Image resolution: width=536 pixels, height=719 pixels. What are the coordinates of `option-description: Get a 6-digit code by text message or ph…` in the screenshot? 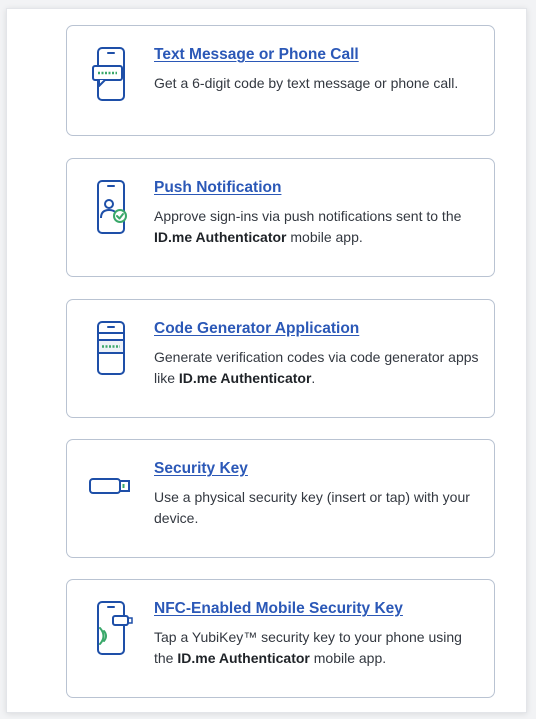 It's located at (306, 83).